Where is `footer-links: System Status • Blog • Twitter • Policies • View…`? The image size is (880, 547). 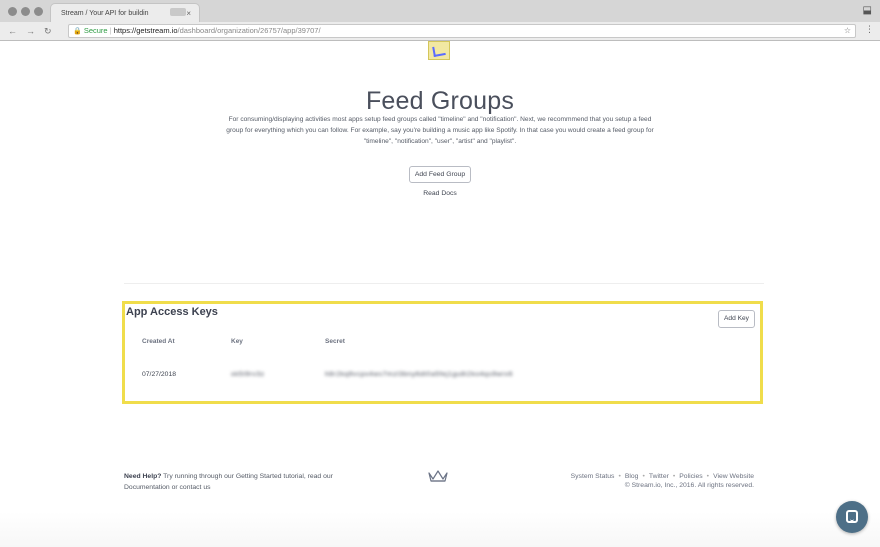 footer-links: System Status • Blog • Twitter • Policies • View… is located at coordinates (662, 476).